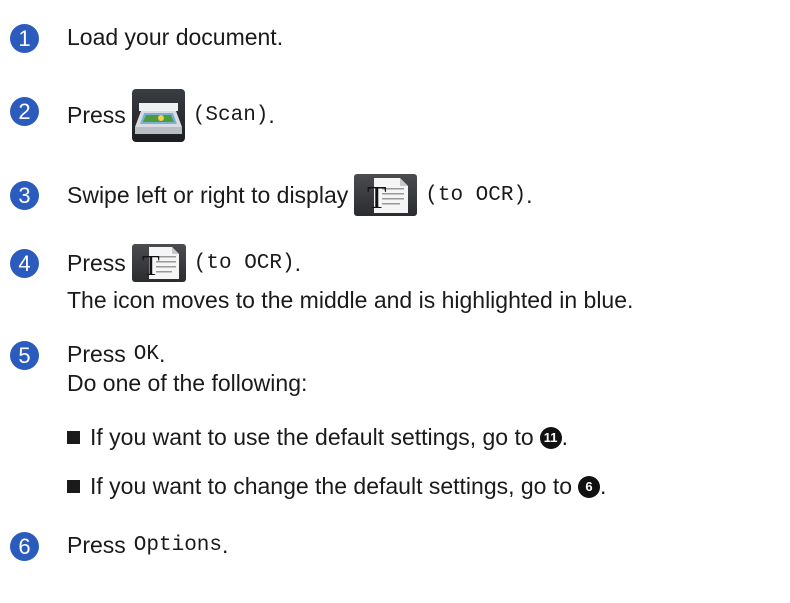 Image resolution: width=790 pixels, height=603 pixels. Describe the element at coordinates (208, 194) in the screenshot. I see `step-3-before: Swipe left or right to display` at that location.